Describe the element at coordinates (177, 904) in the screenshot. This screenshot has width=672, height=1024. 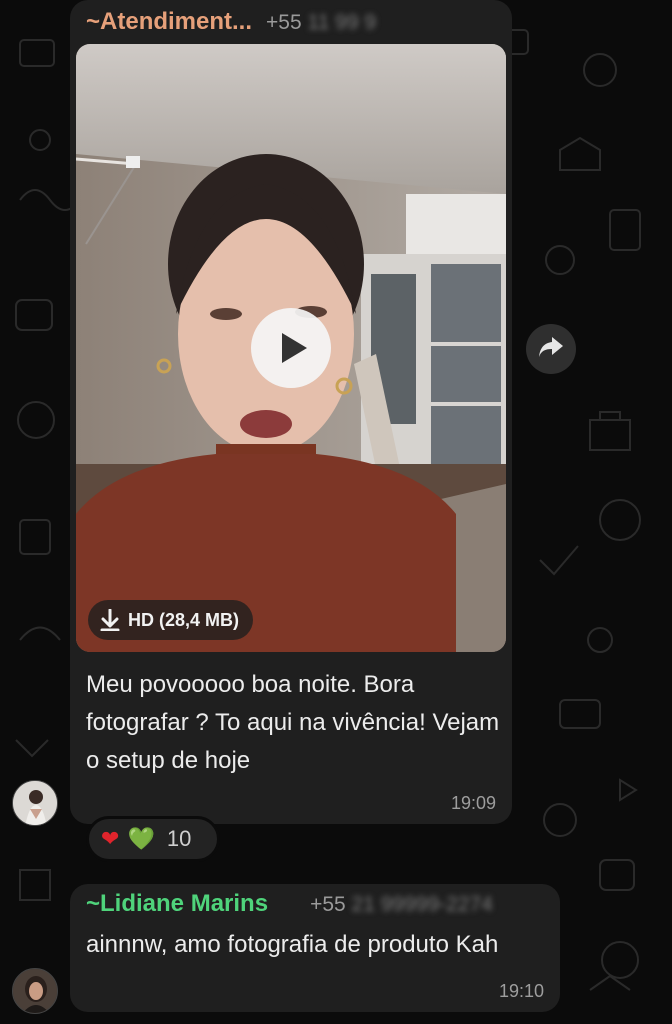
I see `sender-name: ~Lidiane Marins` at that location.